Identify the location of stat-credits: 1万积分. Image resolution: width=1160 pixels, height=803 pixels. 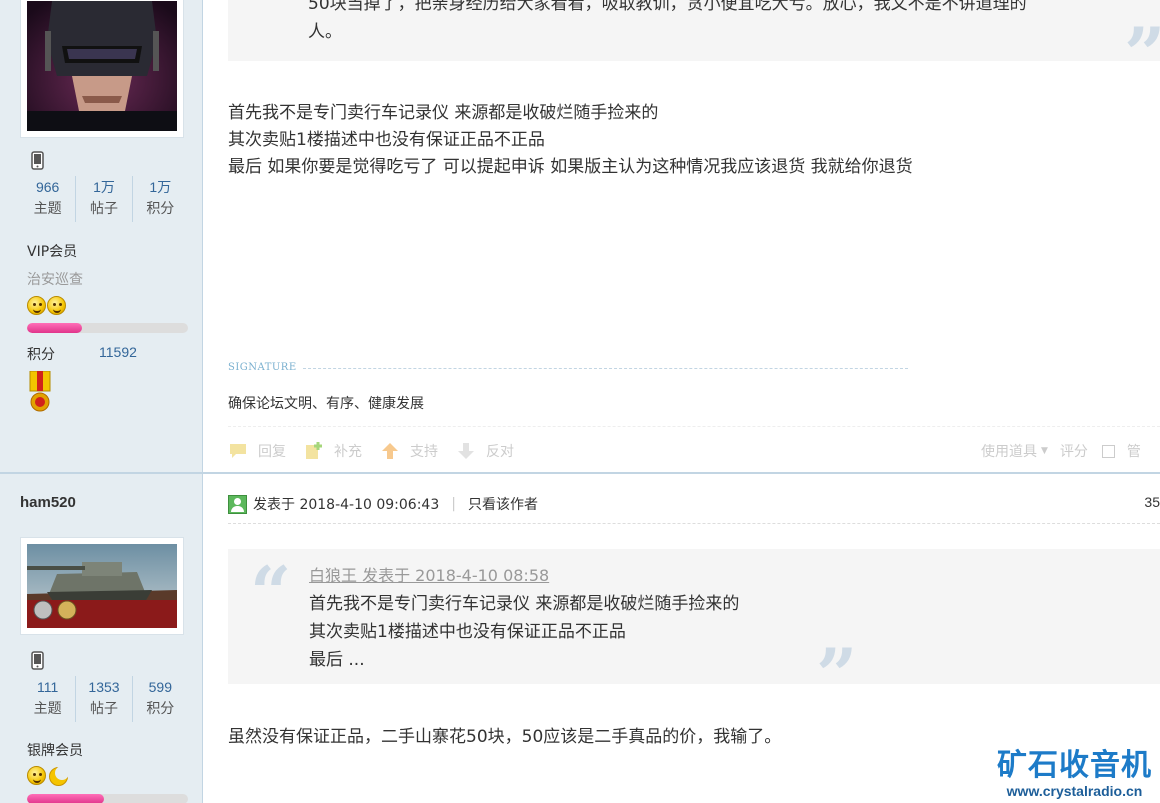
(160, 199).